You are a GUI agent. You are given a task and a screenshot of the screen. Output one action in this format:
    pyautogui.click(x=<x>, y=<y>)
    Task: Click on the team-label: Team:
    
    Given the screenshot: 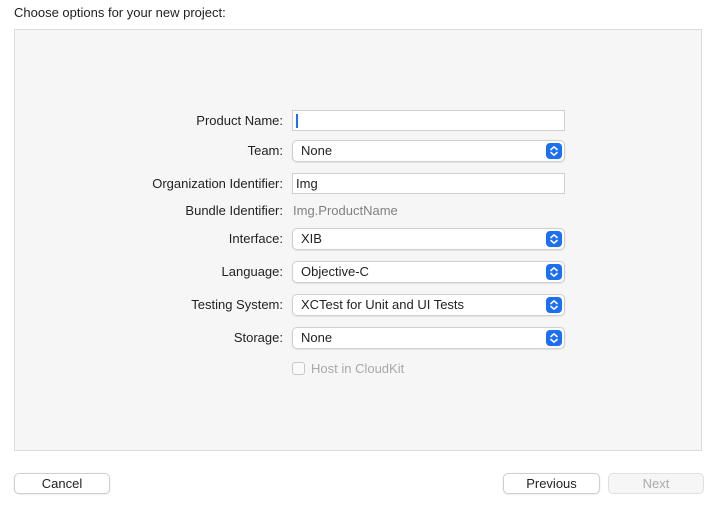 What is the action you would take?
    pyautogui.click(x=265, y=150)
    